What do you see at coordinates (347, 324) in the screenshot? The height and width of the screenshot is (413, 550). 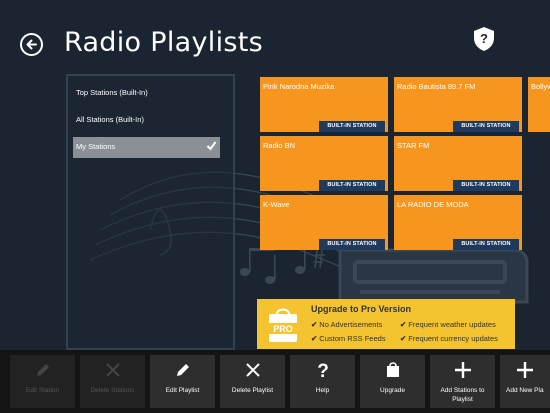 I see `feature-item: ✔ No Advertisements` at bounding box center [347, 324].